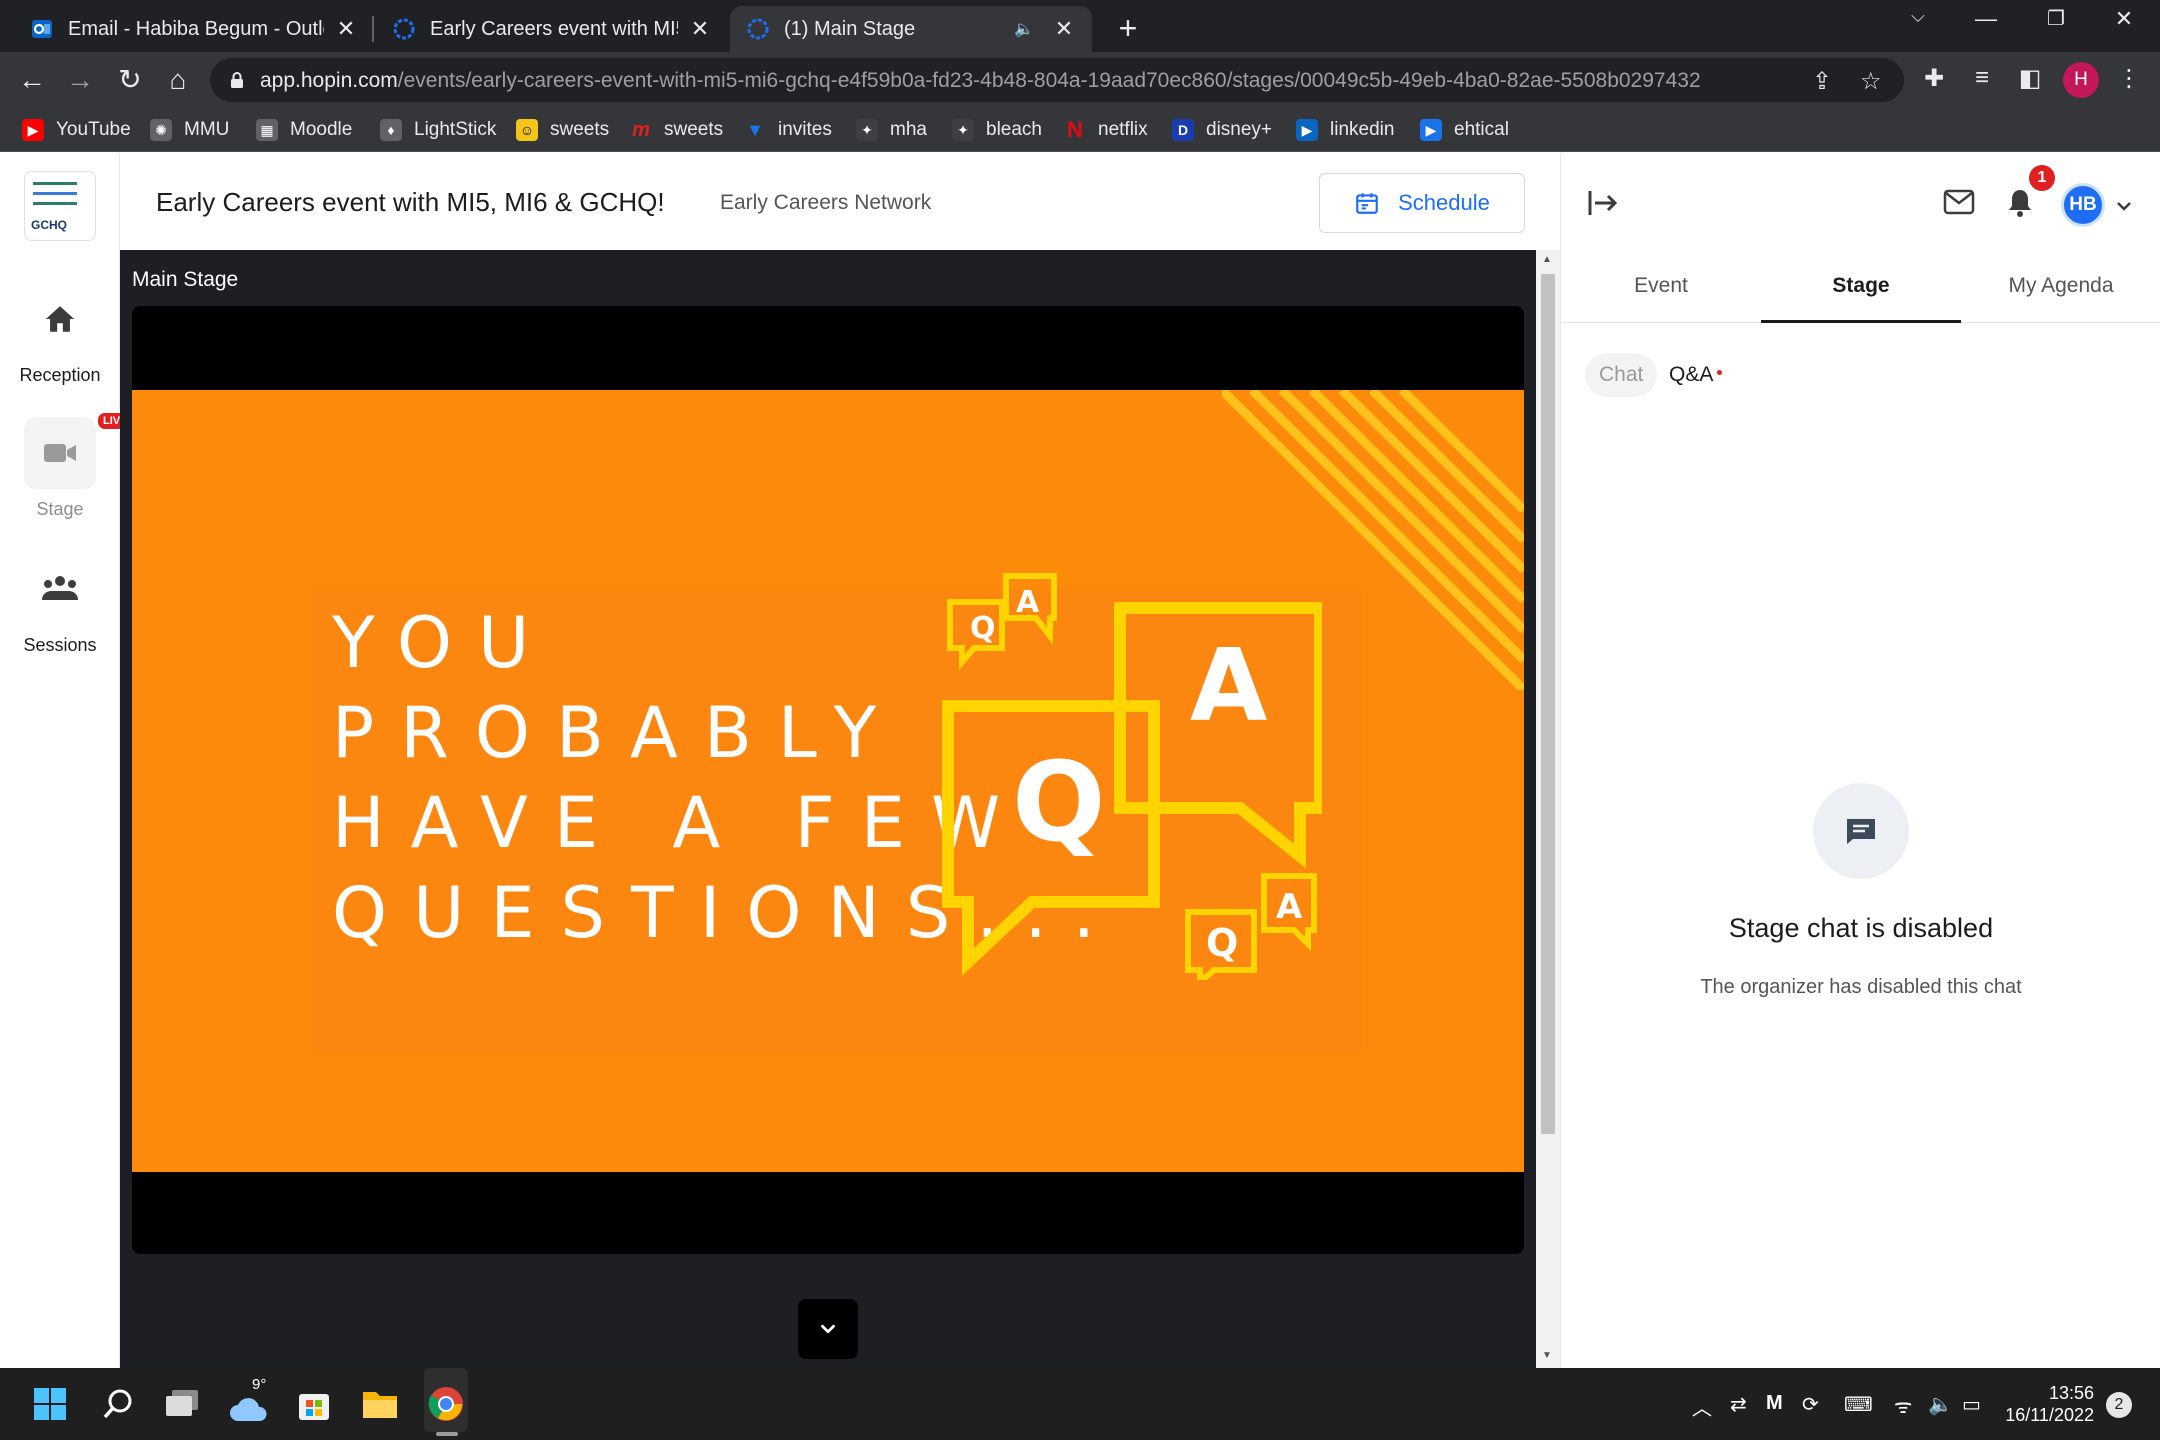  I want to click on user-avatar: HB, so click(2083, 205).